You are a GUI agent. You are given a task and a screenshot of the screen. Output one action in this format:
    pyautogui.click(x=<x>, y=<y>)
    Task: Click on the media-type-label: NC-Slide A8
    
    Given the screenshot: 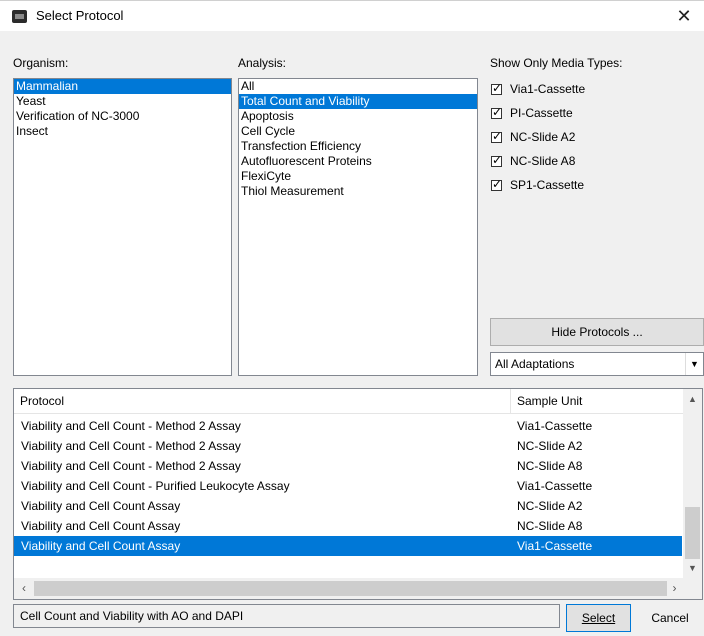 What is the action you would take?
    pyautogui.click(x=543, y=161)
    